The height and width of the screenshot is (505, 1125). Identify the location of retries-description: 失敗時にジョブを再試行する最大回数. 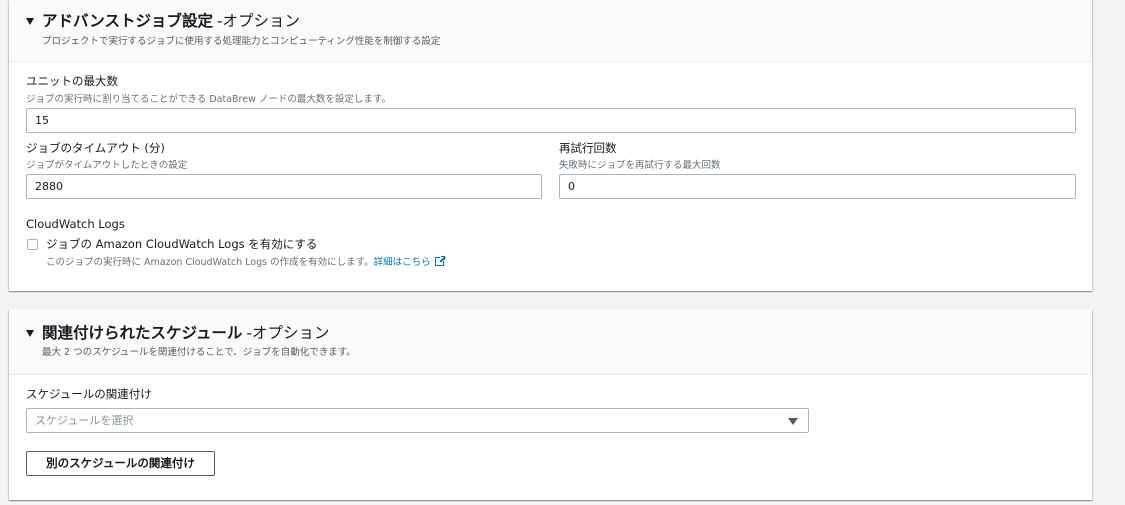
(640, 165).